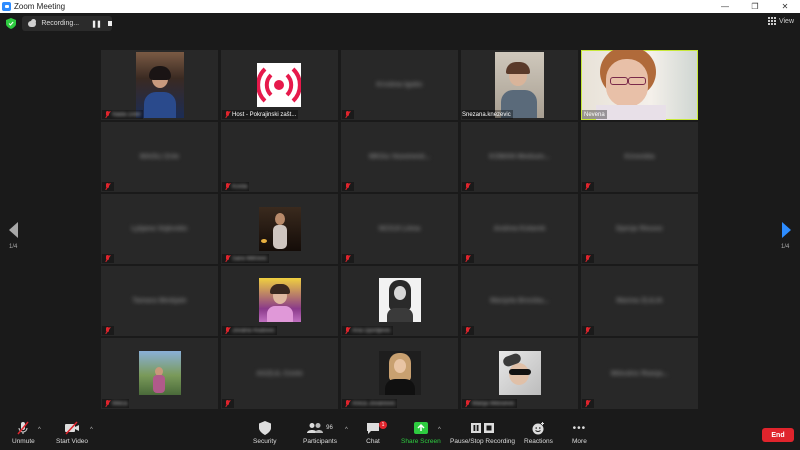 The width and height of the screenshot is (800, 450). I want to click on participant-tile: Marina ZLILIA, so click(639, 301).